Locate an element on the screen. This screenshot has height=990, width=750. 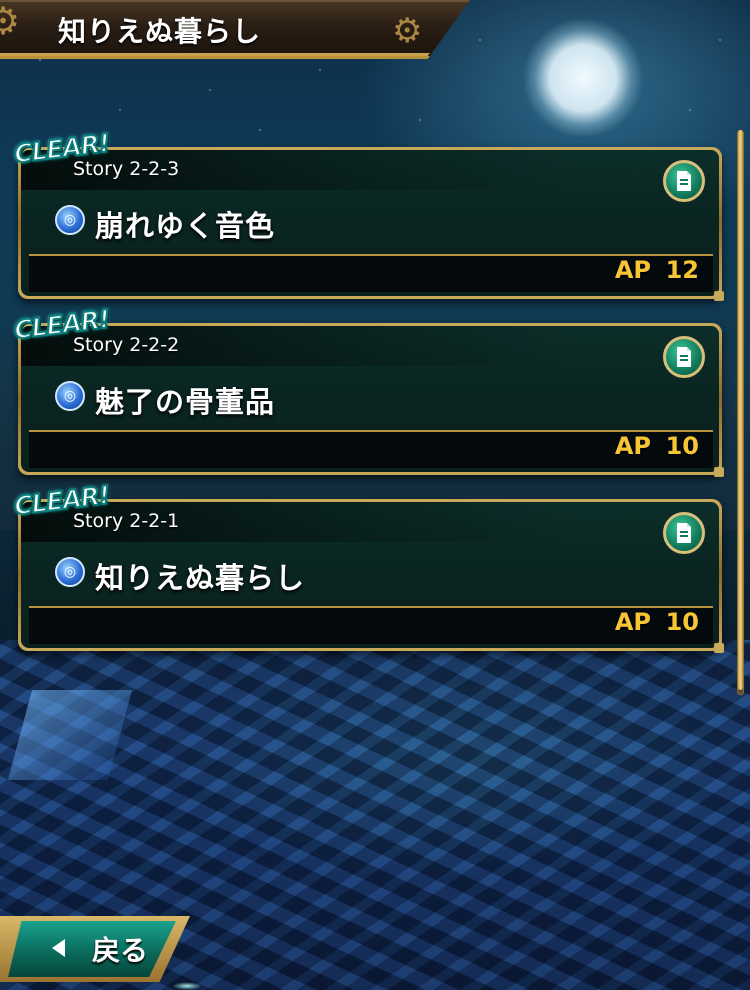
ap-cost: 12 is located at coordinates (682, 270).